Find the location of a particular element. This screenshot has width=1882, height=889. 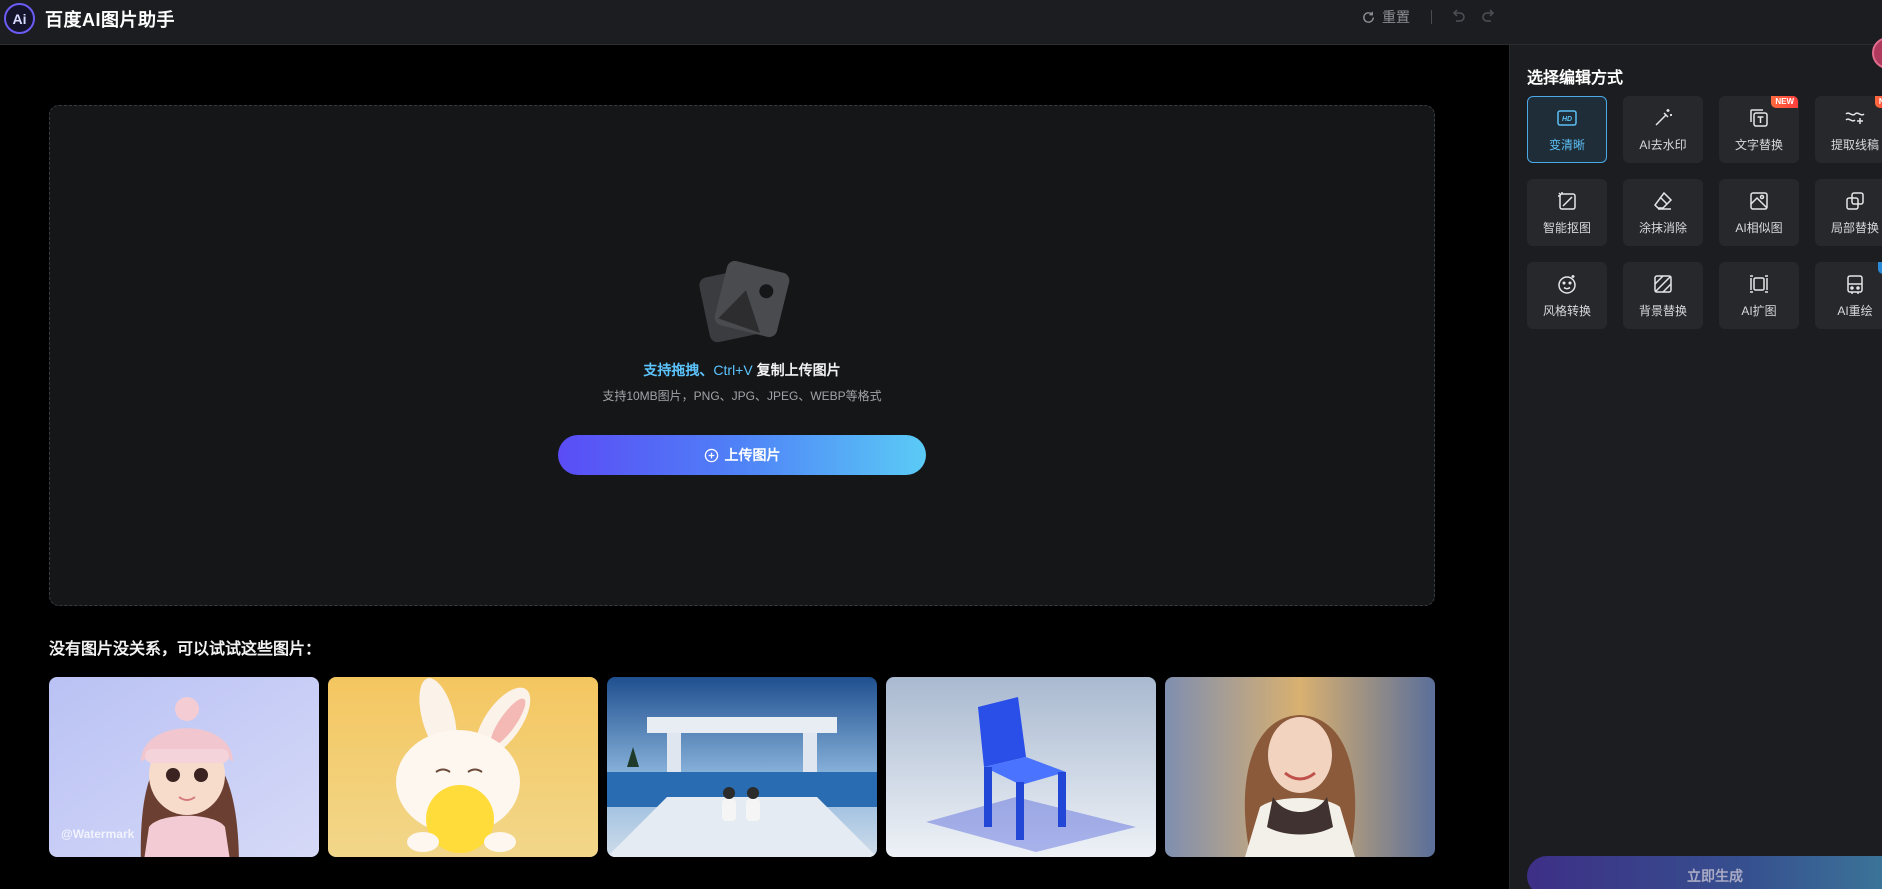

tool-label: 提取线稿 is located at coordinates (1854, 145).